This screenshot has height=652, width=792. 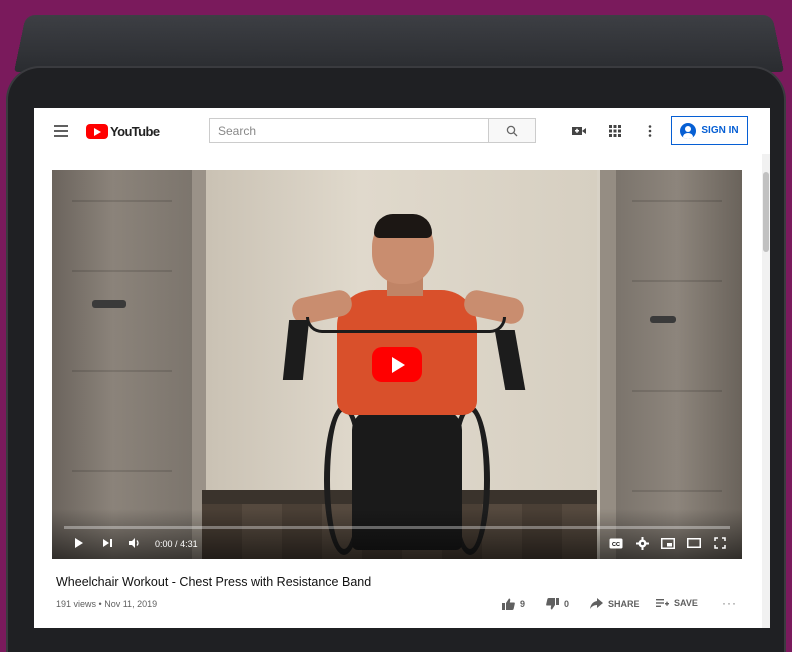 I want to click on search-icon, so click(x=512, y=131).